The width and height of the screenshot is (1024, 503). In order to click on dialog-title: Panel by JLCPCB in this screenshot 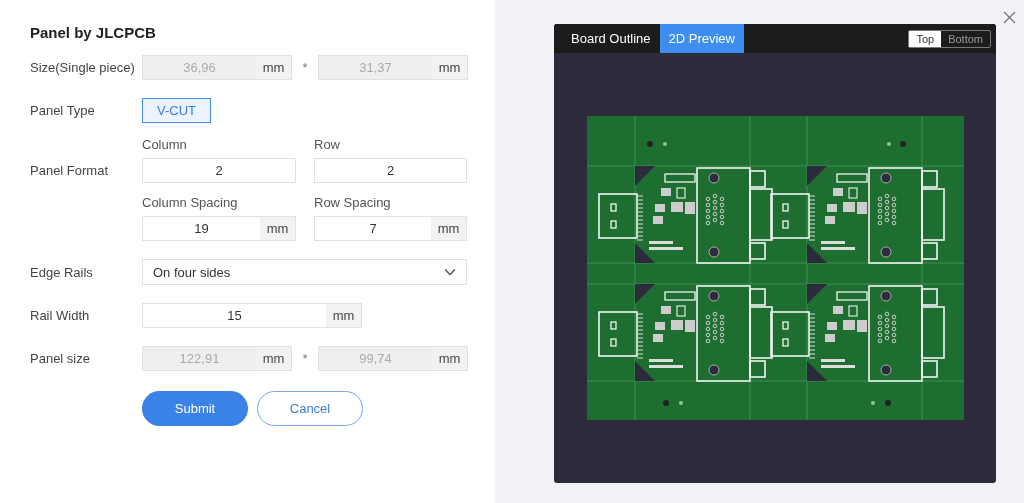, I will do `click(93, 32)`.